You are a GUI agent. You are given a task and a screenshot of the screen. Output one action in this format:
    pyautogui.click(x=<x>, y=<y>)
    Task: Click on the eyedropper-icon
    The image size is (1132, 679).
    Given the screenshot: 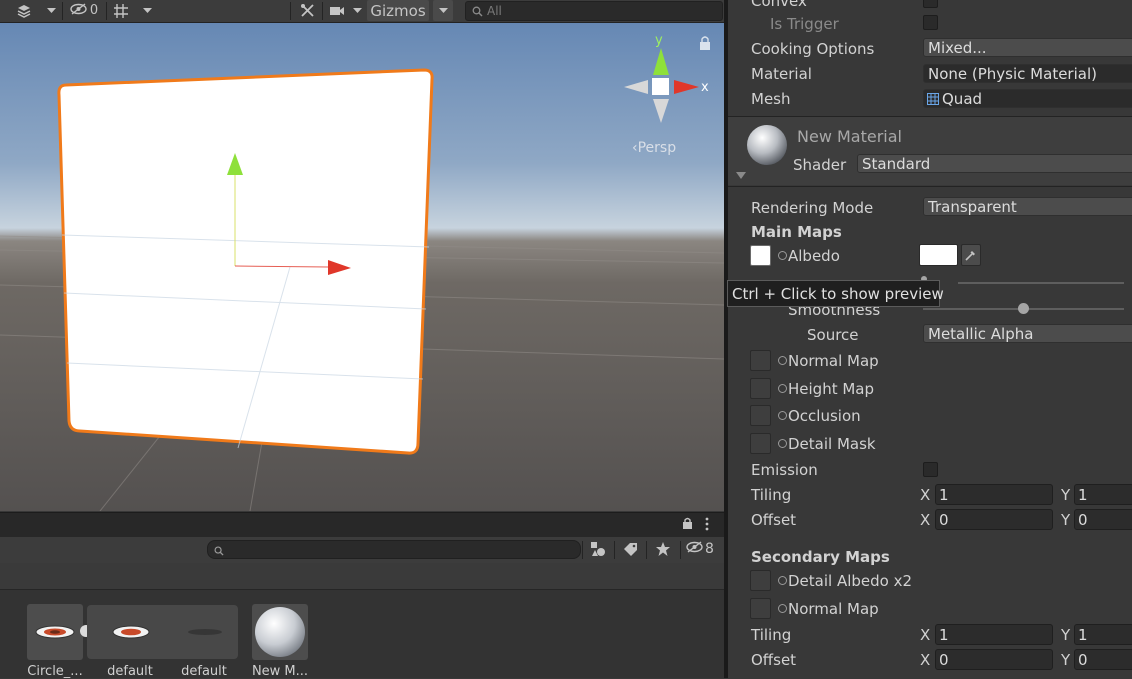 What is the action you would take?
    pyautogui.click(x=971, y=255)
    